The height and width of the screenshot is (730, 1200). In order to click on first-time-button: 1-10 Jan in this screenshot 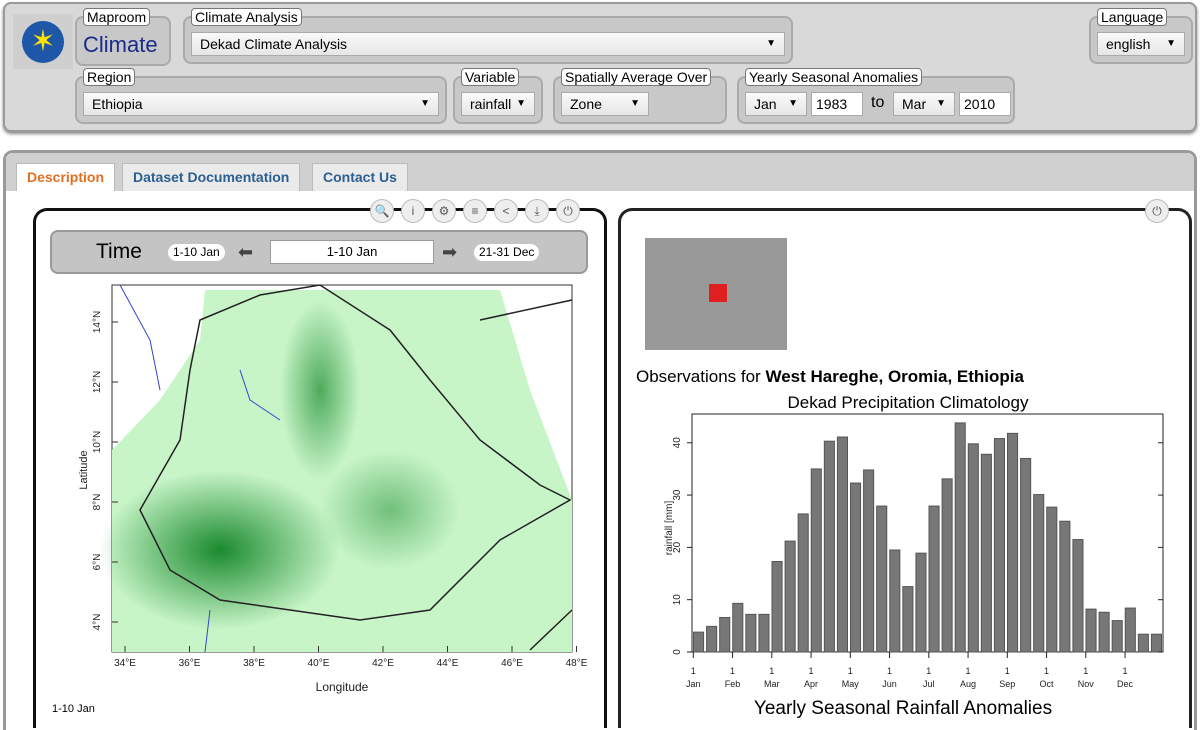, I will do `click(196, 252)`.